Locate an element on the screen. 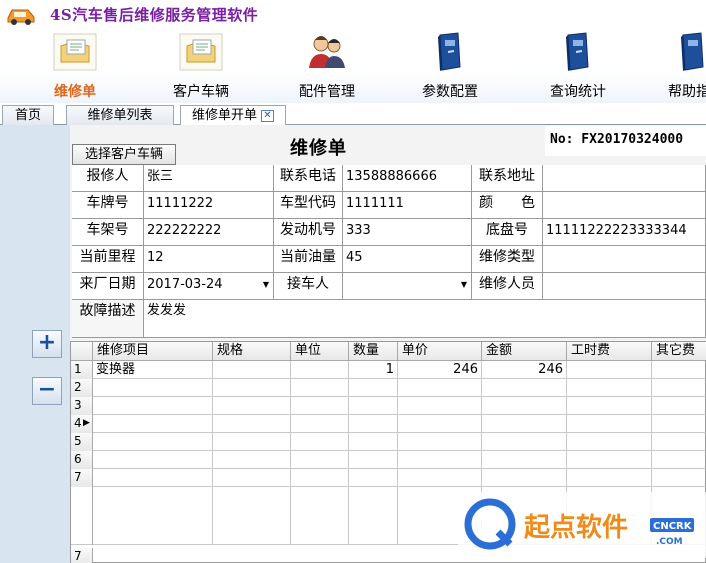  remove-row-button: − is located at coordinates (47, 391).